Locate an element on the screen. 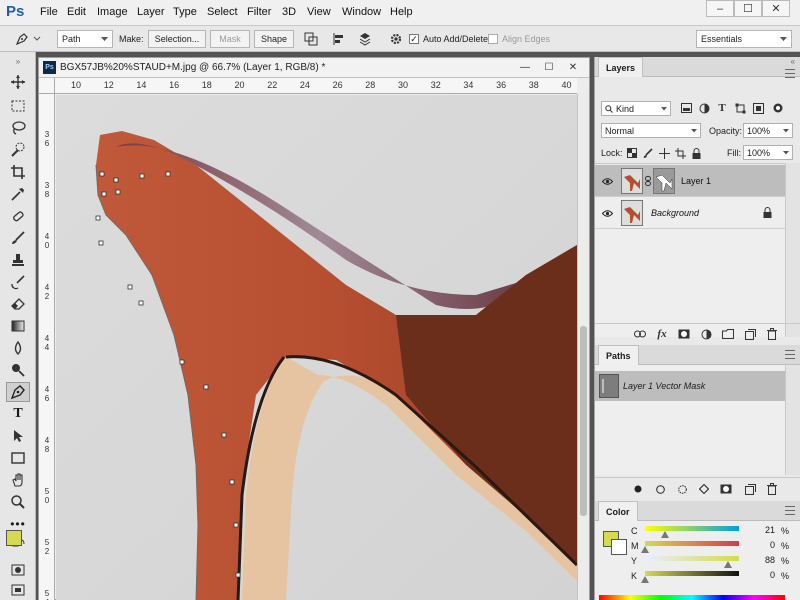  channel-value: 88 is located at coordinates (761, 561).